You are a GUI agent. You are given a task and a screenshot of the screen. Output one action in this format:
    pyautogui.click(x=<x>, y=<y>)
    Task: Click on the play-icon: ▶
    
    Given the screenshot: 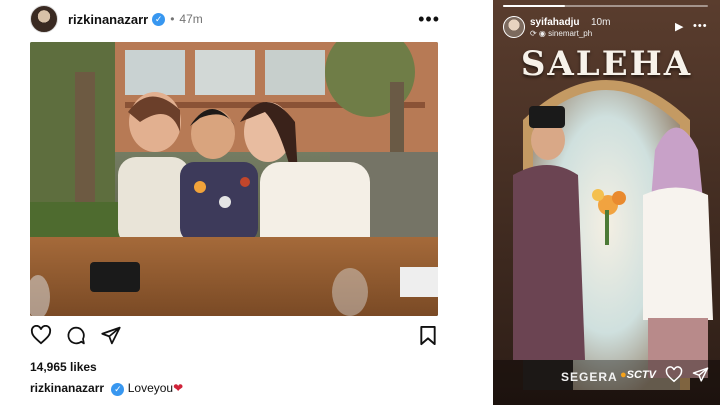 What is the action you would take?
    pyautogui.click(x=679, y=26)
    